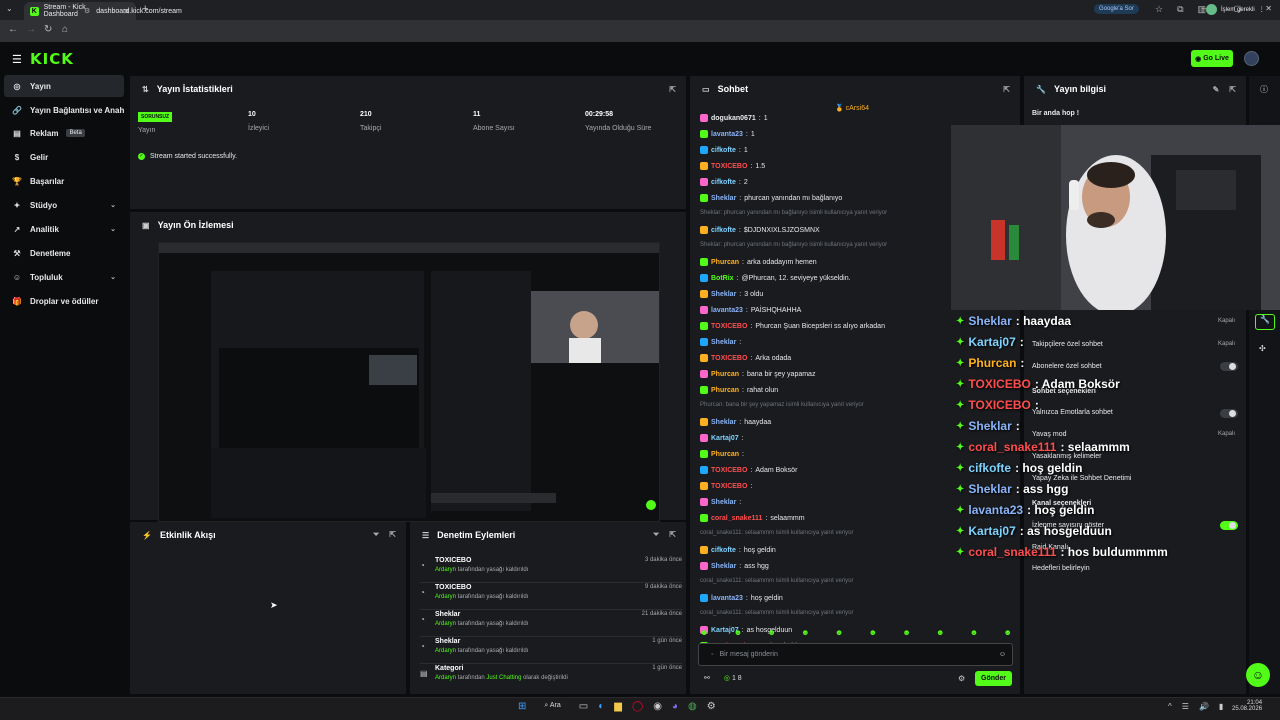 The image size is (1280, 720). Describe the element at coordinates (601, 706) in the screenshot. I see `edge-icon: ◐` at that location.